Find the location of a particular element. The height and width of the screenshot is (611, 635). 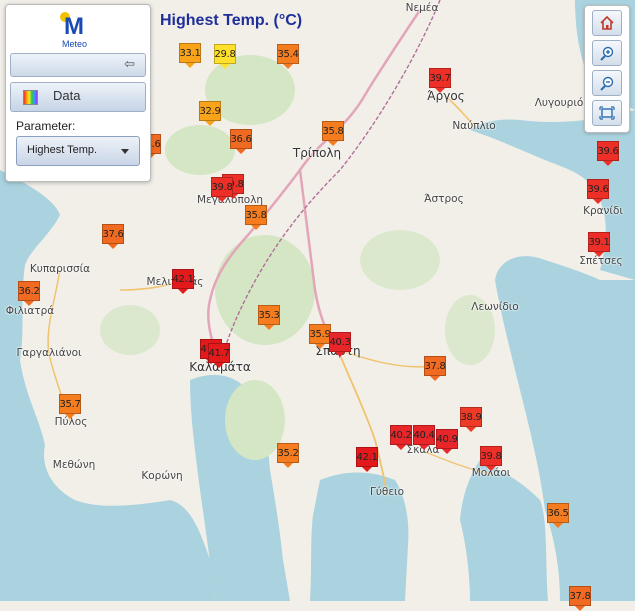

temperature-value: 40.3 is located at coordinates (340, 342).